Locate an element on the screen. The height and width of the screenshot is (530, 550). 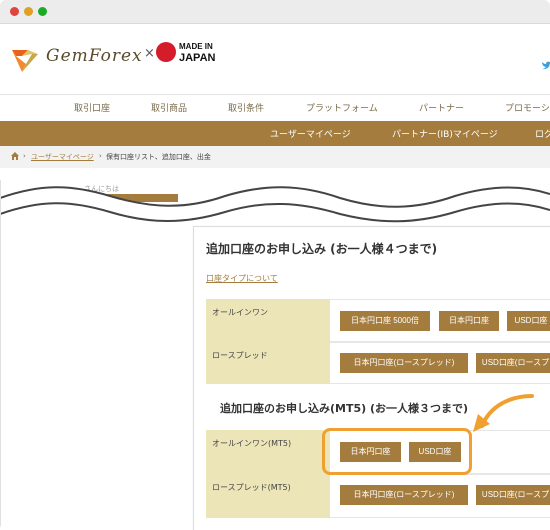
mt5-usd-lowspread-account-button: USD口座(ロースプ is located at coordinates (513, 495).